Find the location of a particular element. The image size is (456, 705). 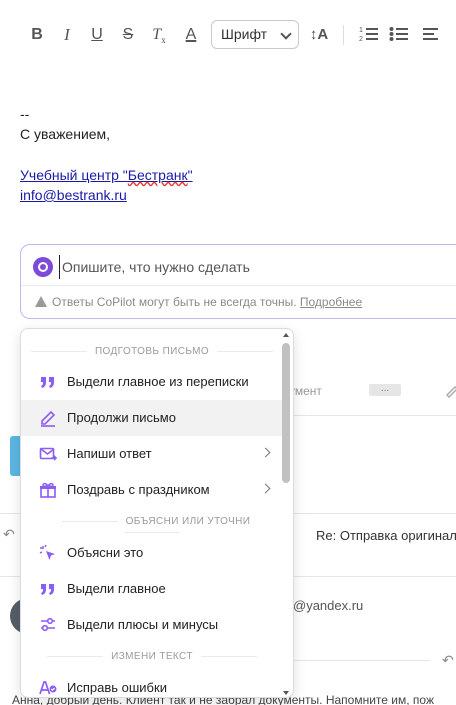

svg-text: 2 is located at coordinates (361, 39).